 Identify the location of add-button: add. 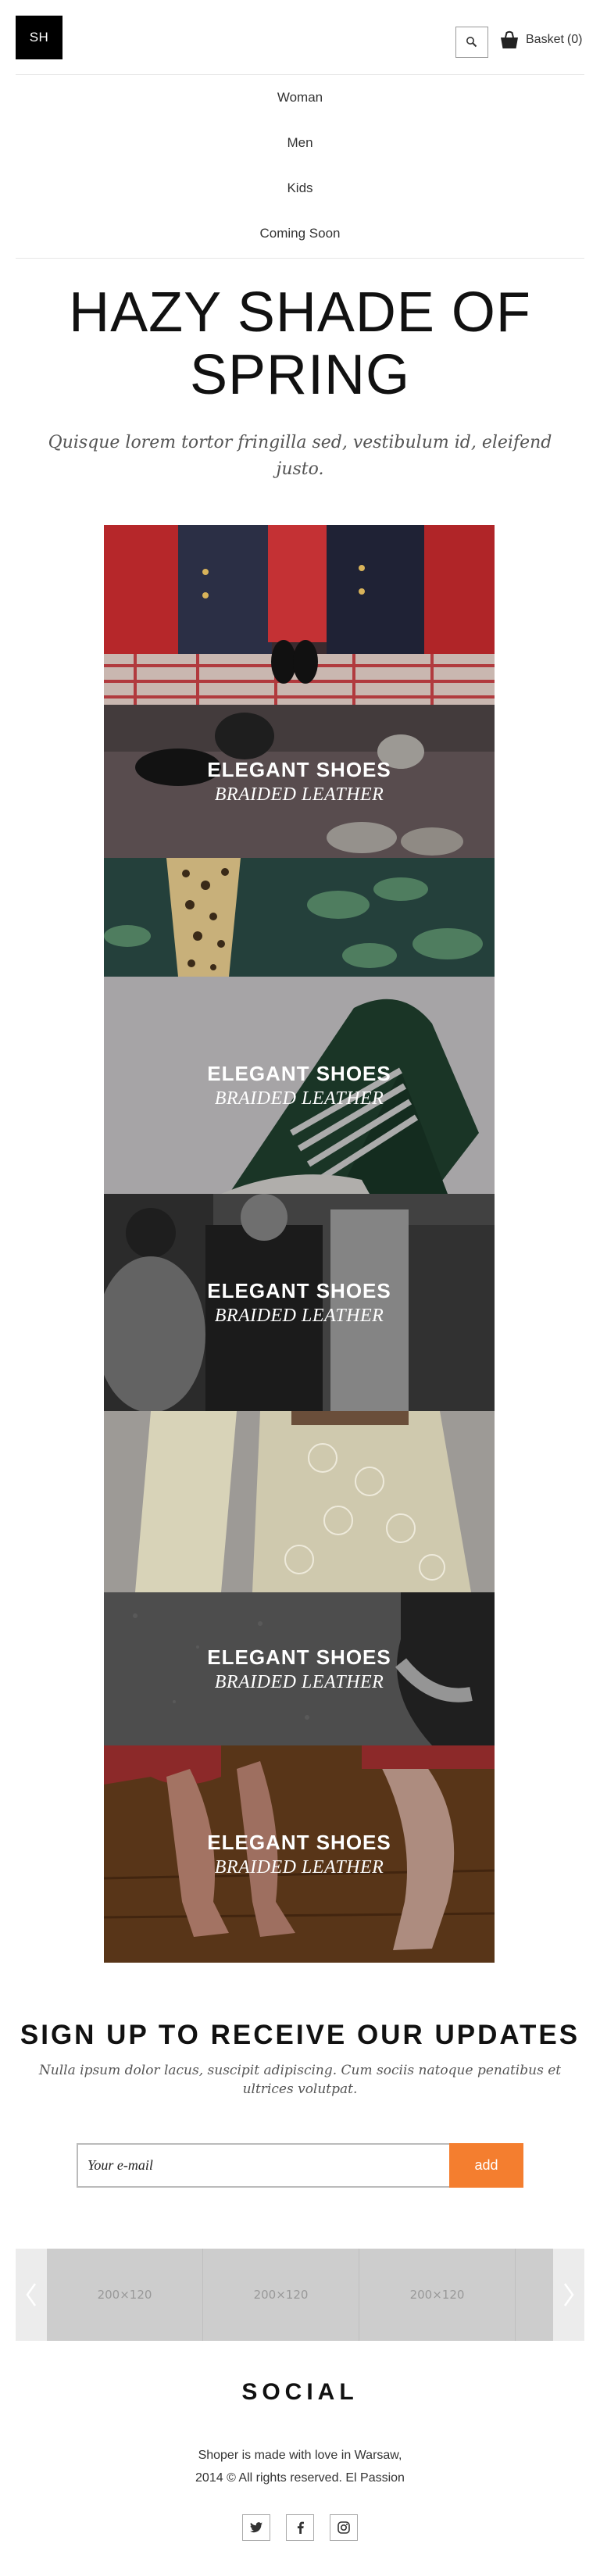
(486, 2165).